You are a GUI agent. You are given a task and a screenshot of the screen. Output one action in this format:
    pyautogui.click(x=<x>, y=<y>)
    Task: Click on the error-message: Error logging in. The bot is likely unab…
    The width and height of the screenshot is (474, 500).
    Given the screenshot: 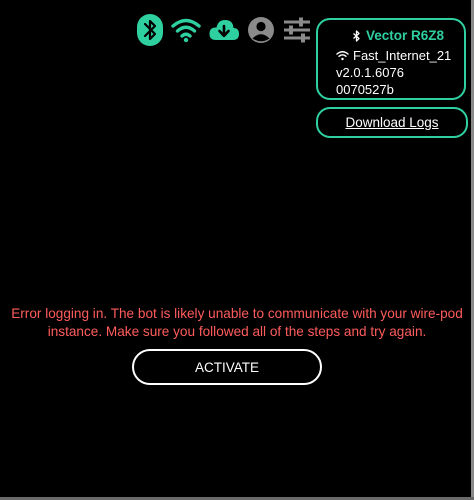 What is the action you would take?
    pyautogui.click(x=237, y=322)
    